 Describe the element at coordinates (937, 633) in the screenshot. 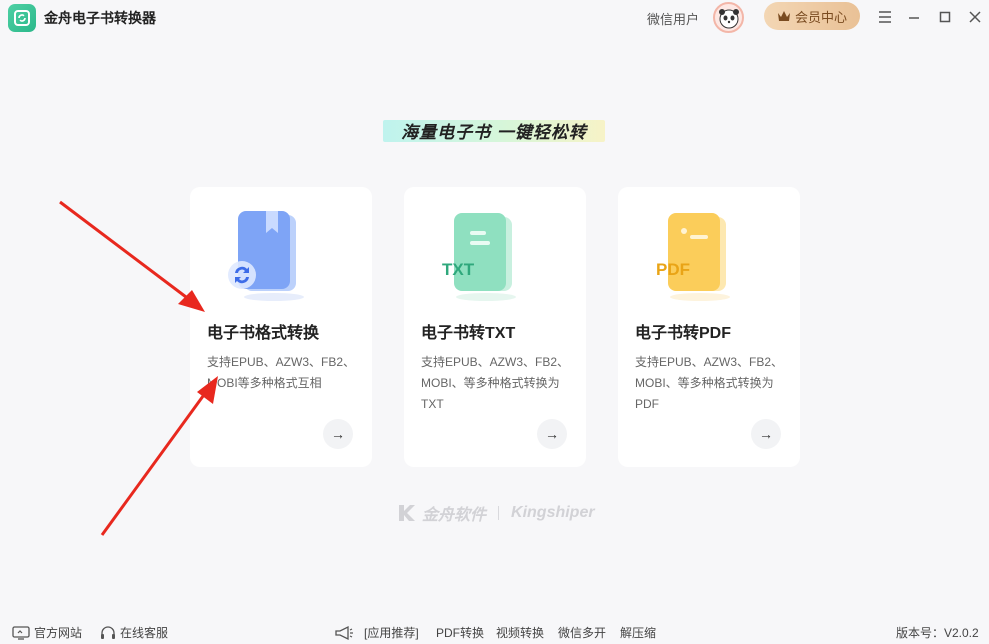

I see `version-label: 版本号：V2.0.2` at that location.